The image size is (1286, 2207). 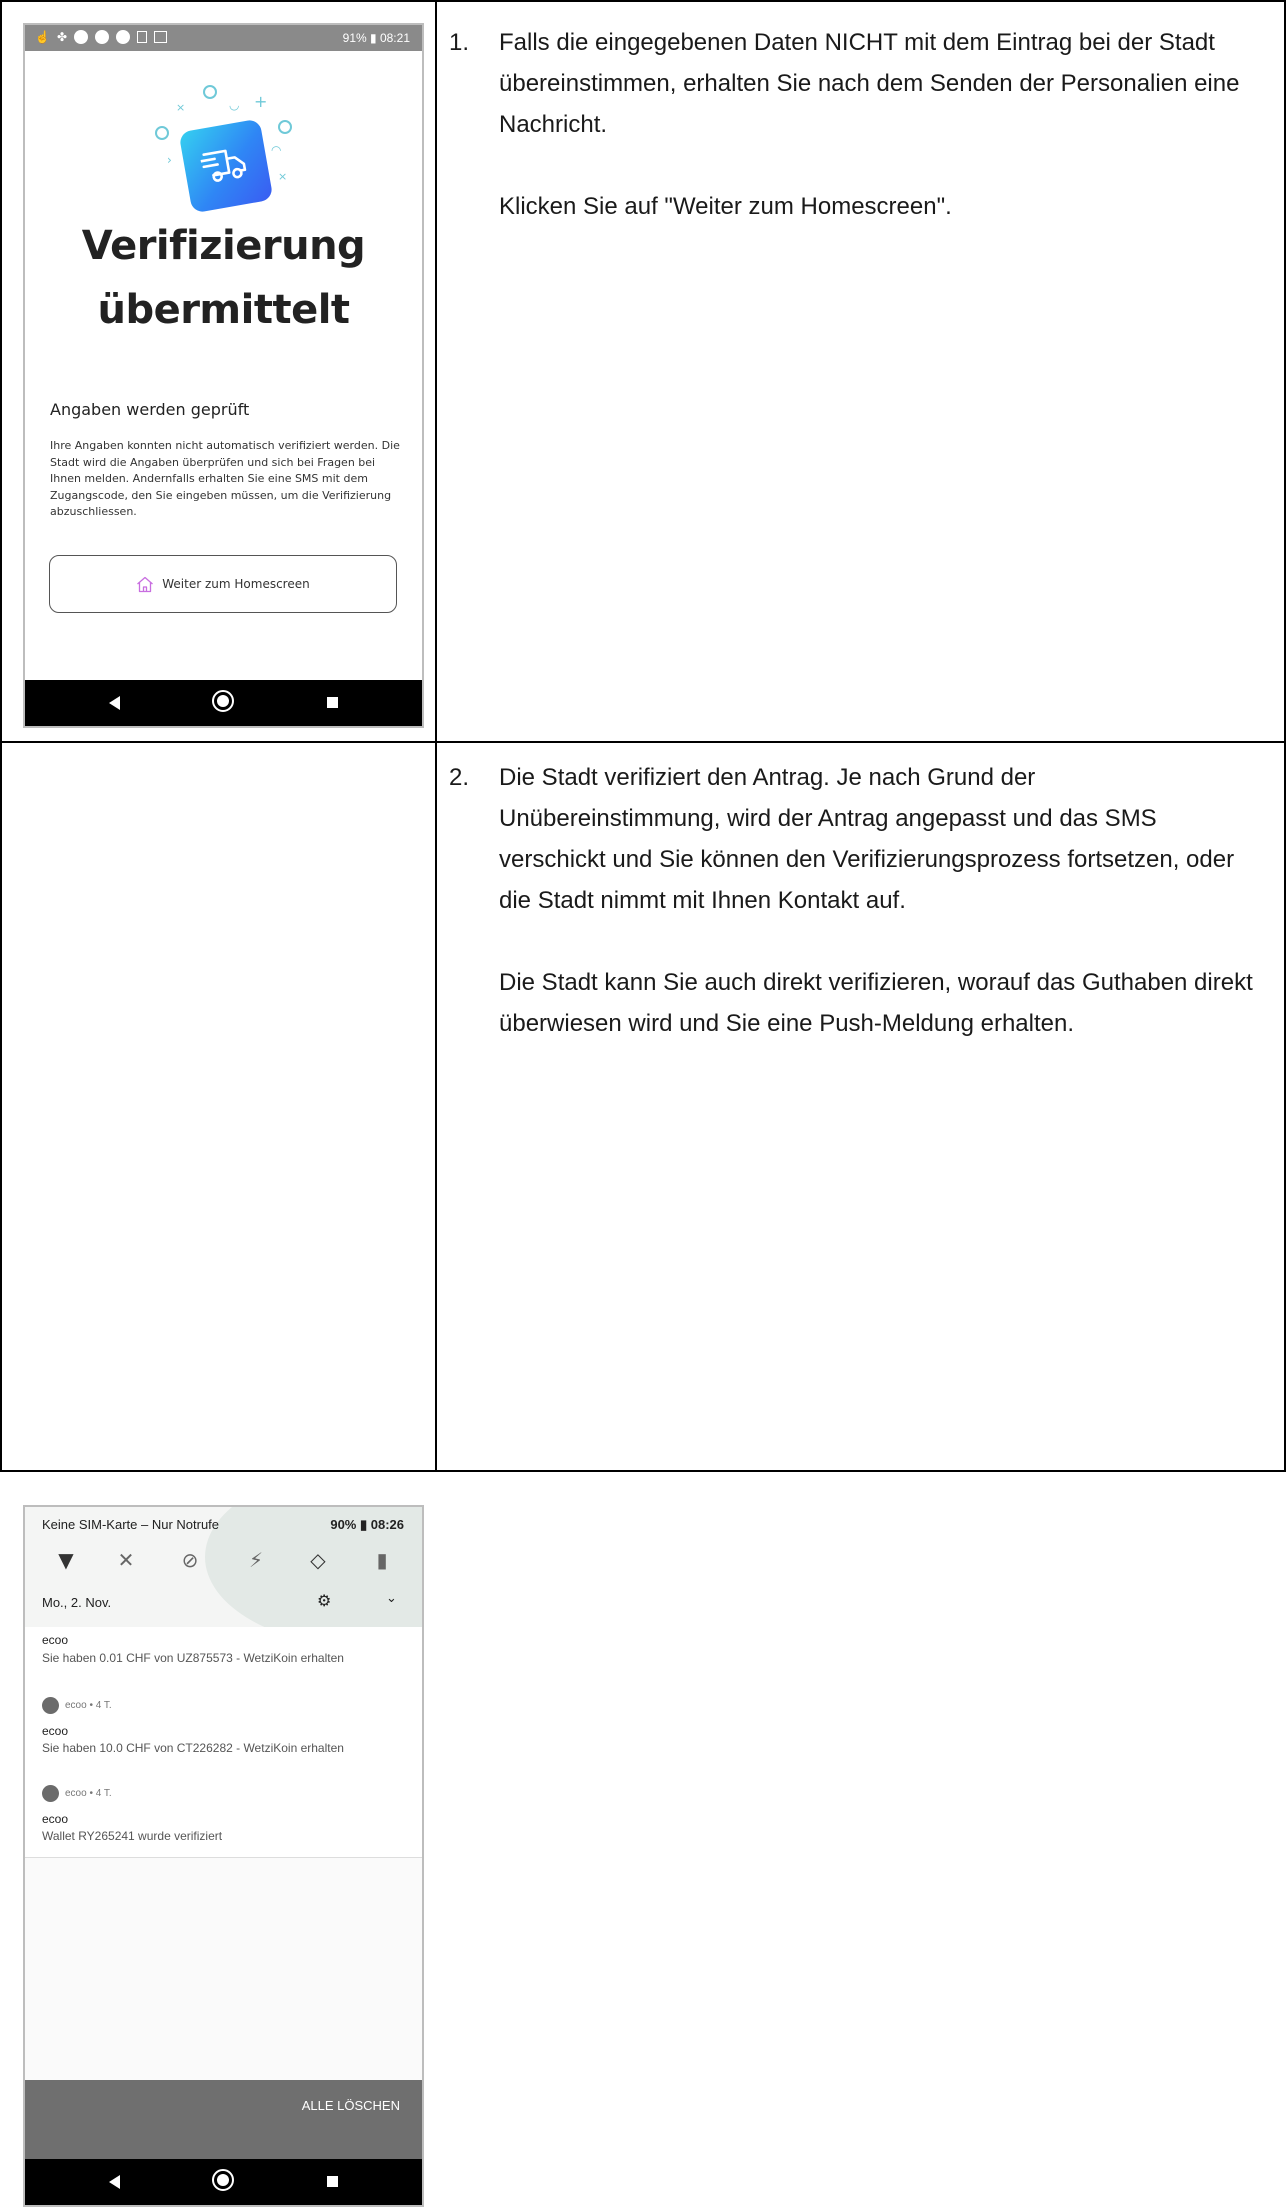 I want to click on status-battery-time: 91% ▮ 08:21, so click(x=376, y=38).